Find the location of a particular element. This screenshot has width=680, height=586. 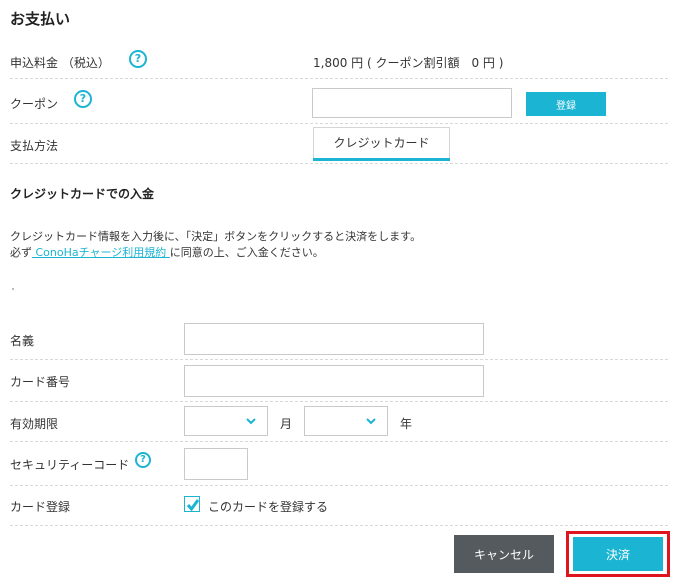

security-code-label: セキュリティーコード is located at coordinates (70, 465).